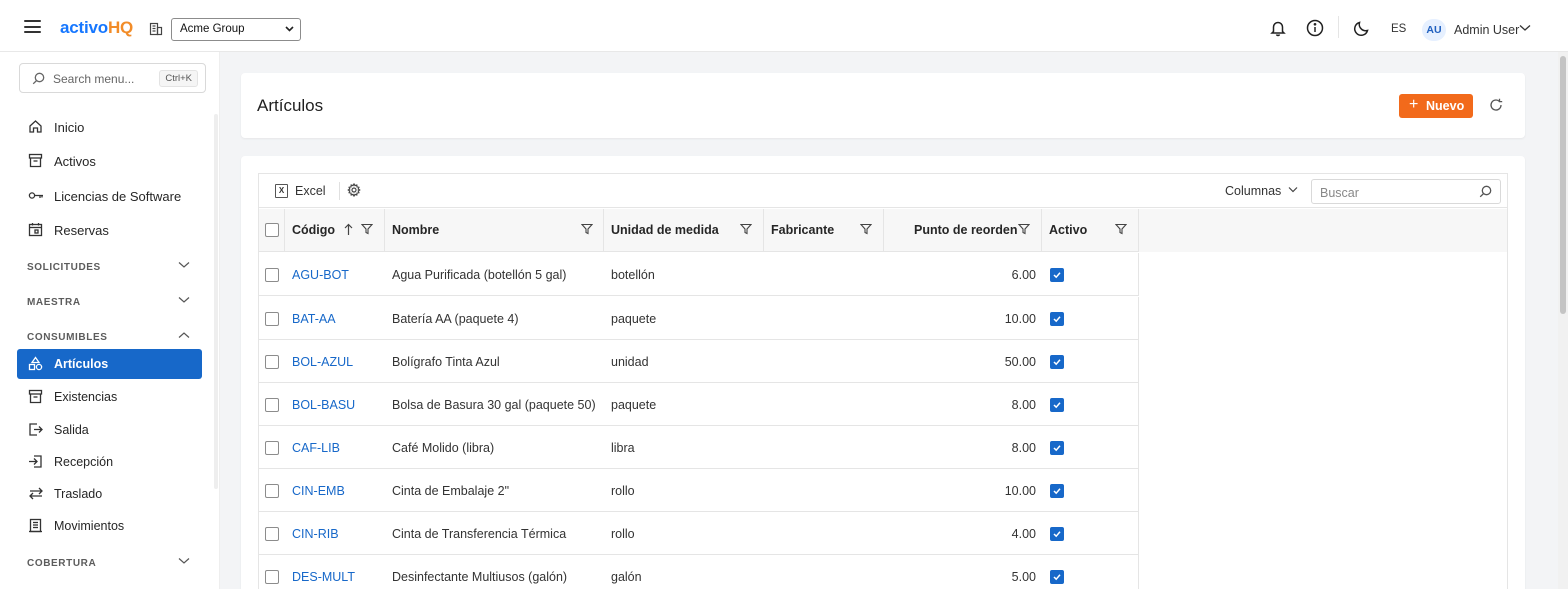  What do you see at coordinates (1486, 30) in the screenshot?
I see `user-name: Admin User` at bounding box center [1486, 30].